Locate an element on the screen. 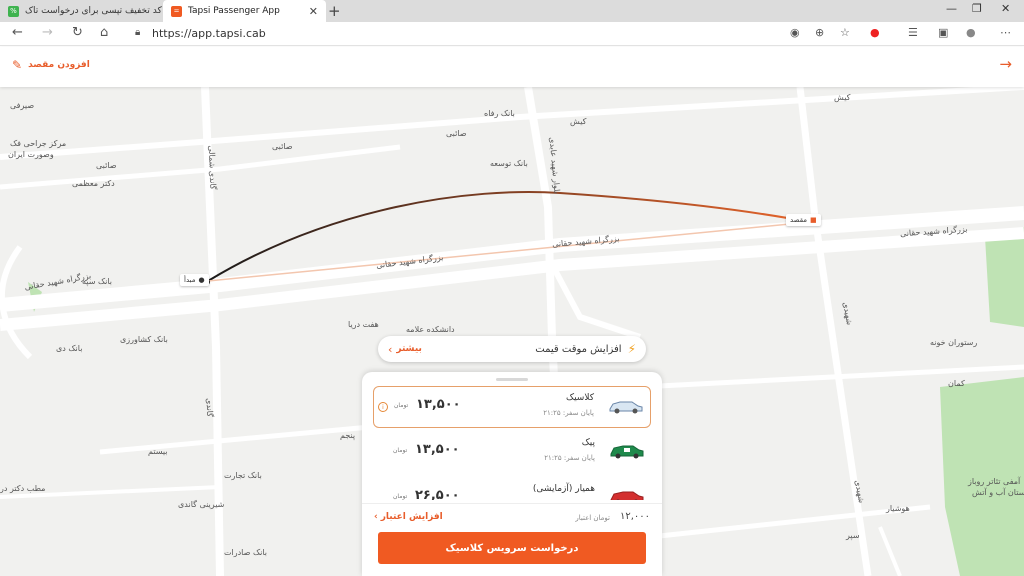 The height and width of the screenshot is (576, 1024). more-menu-icon: ⋯ is located at coordinates (1005, 32).